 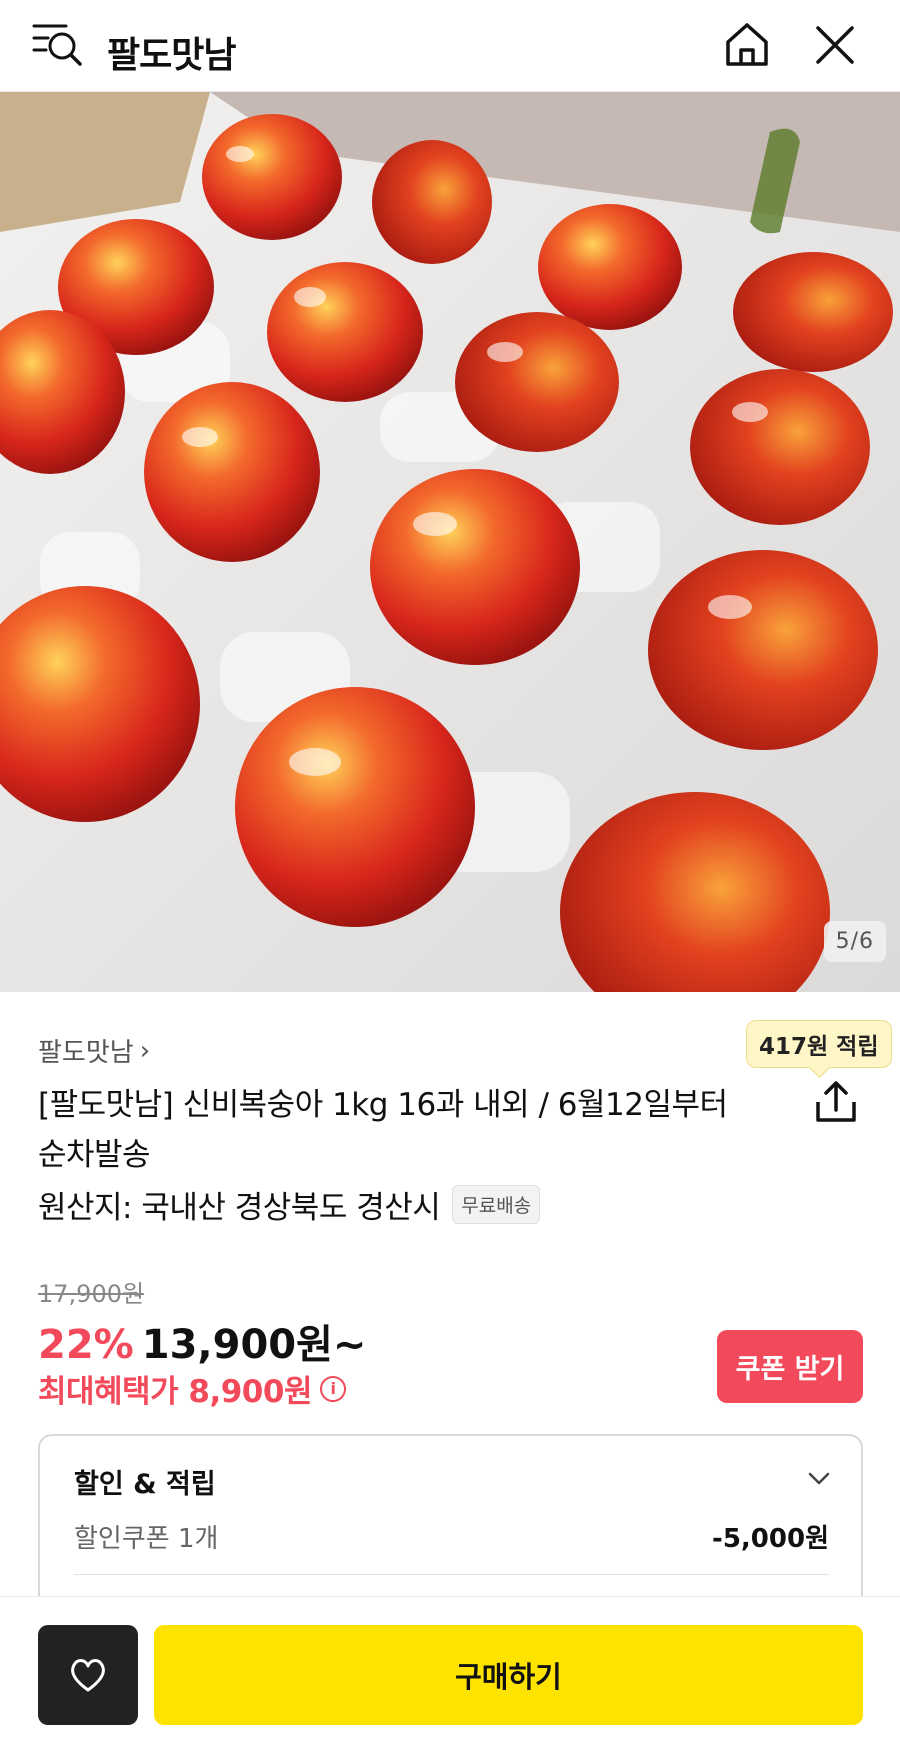 What do you see at coordinates (332, 1388) in the screenshot?
I see `info-icon: i` at bounding box center [332, 1388].